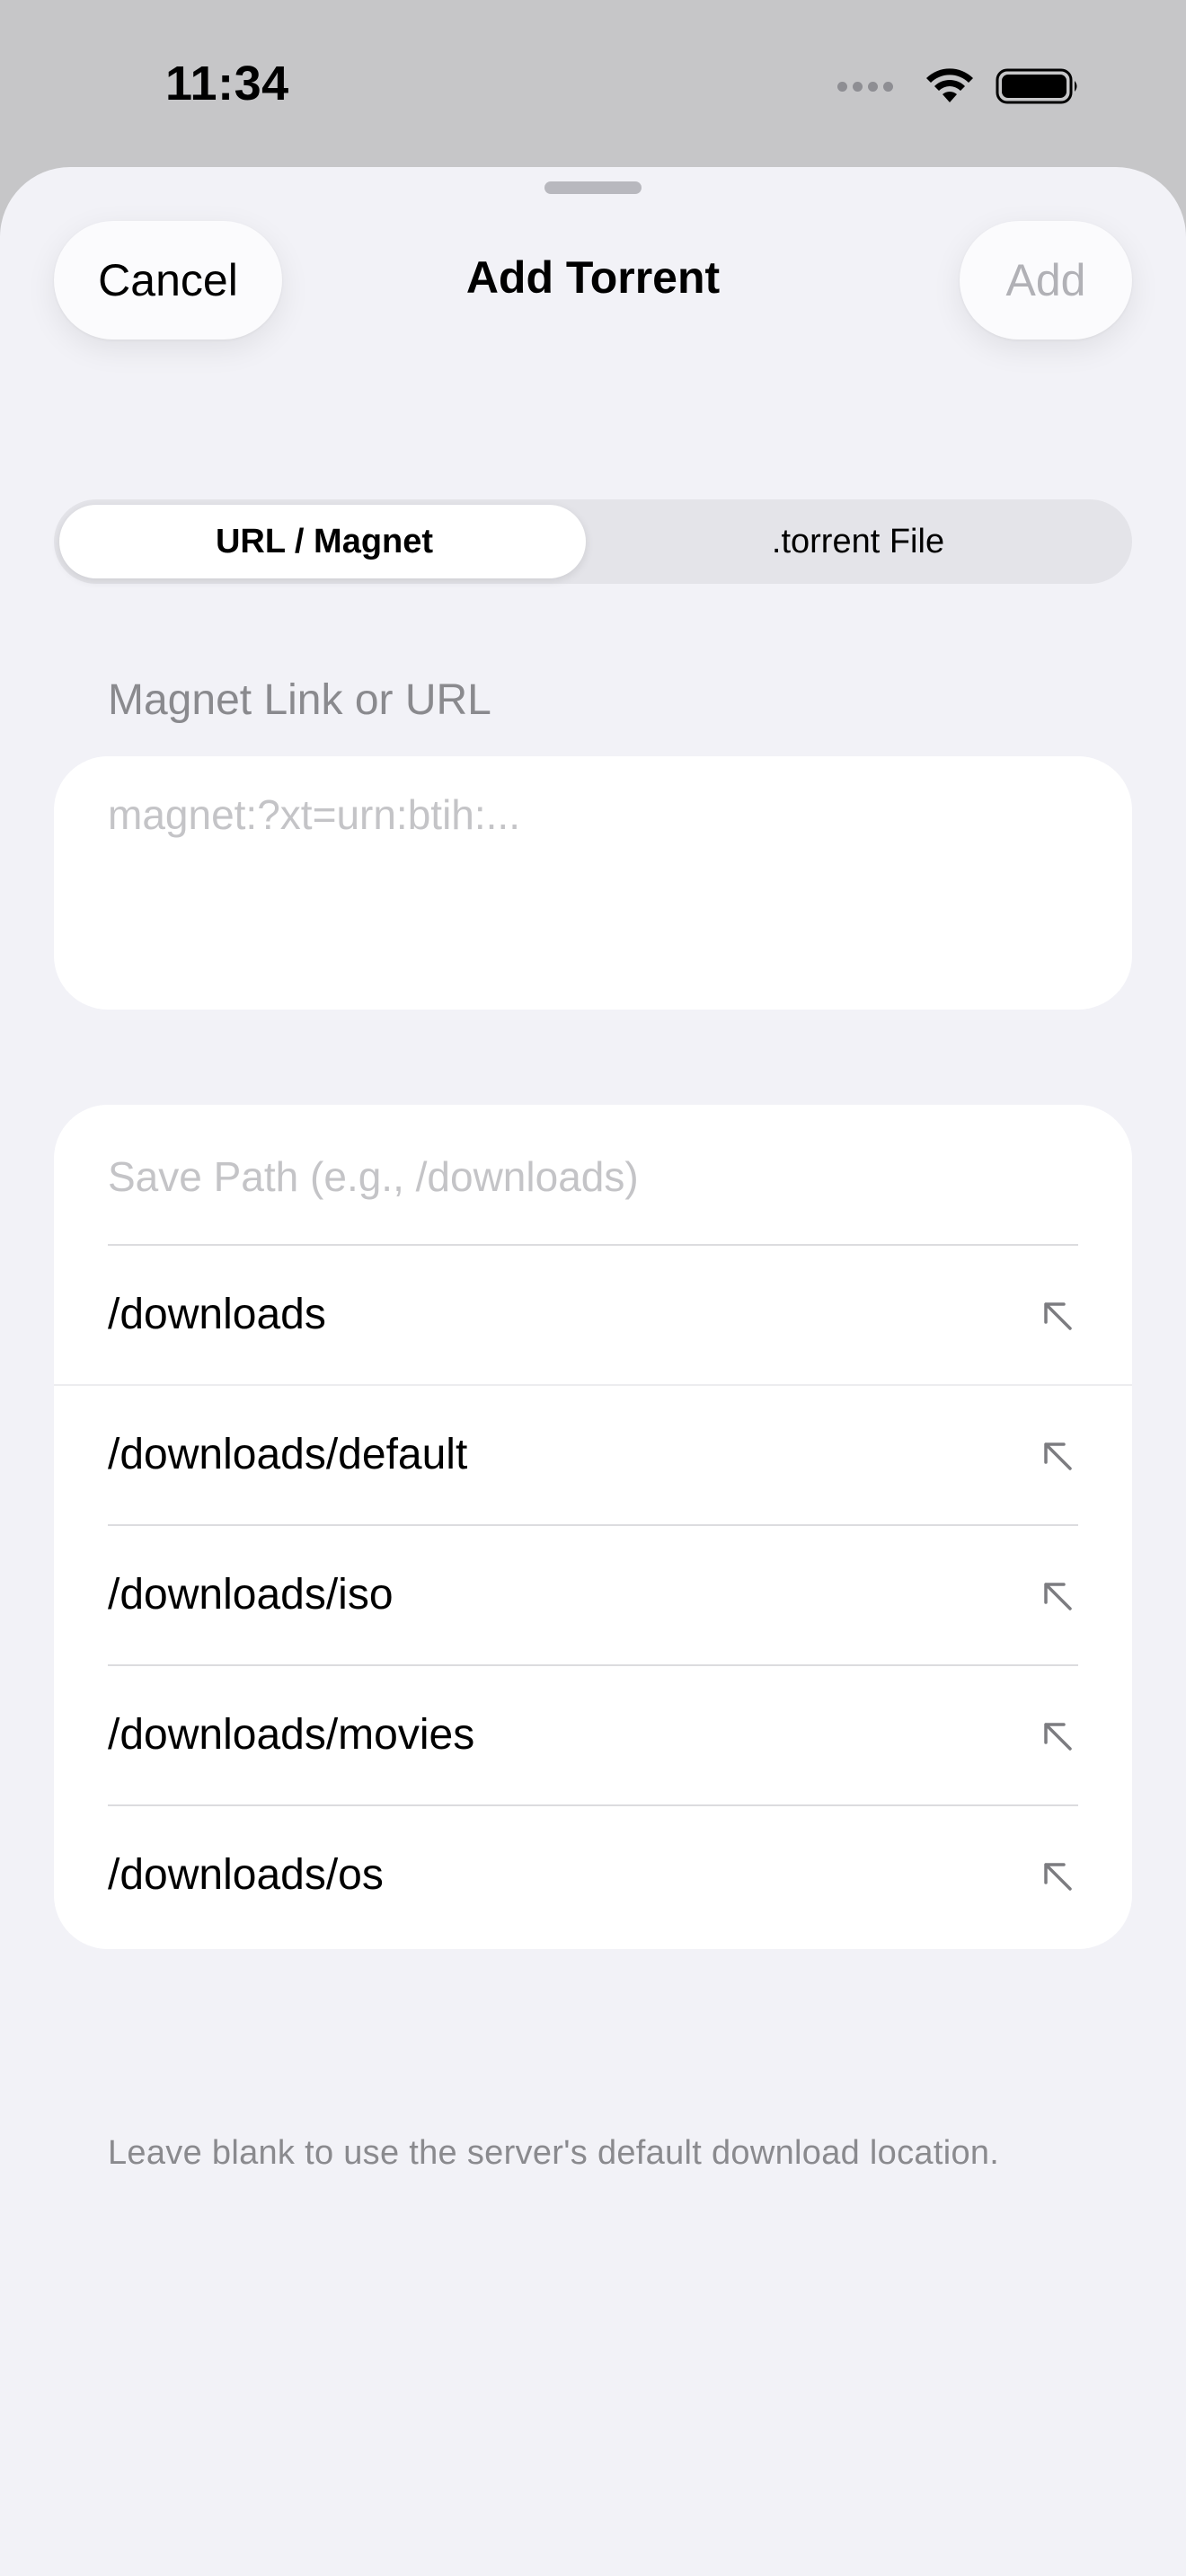  I want to click on cellular-signal-icon, so click(865, 86).